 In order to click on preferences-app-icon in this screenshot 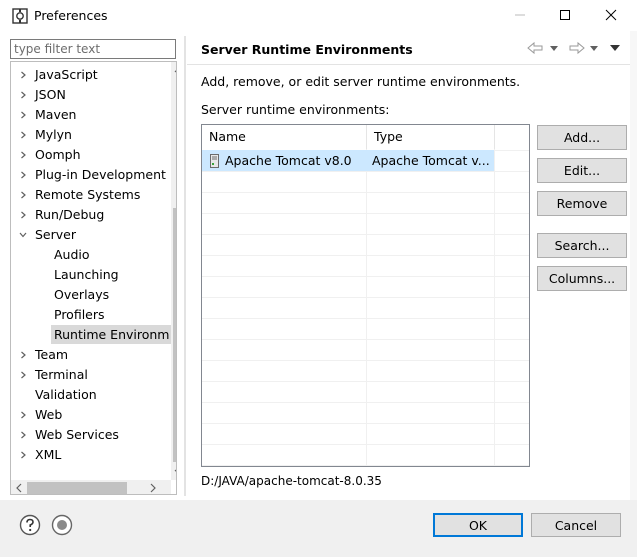, I will do `click(20, 16)`.